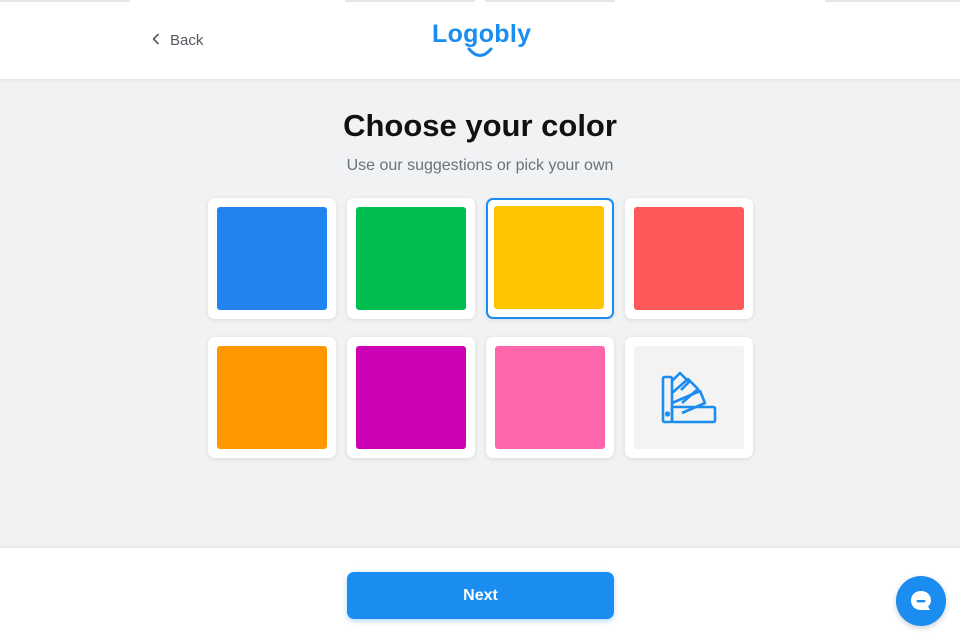  I want to click on logo-text: Logobly, so click(482, 34).